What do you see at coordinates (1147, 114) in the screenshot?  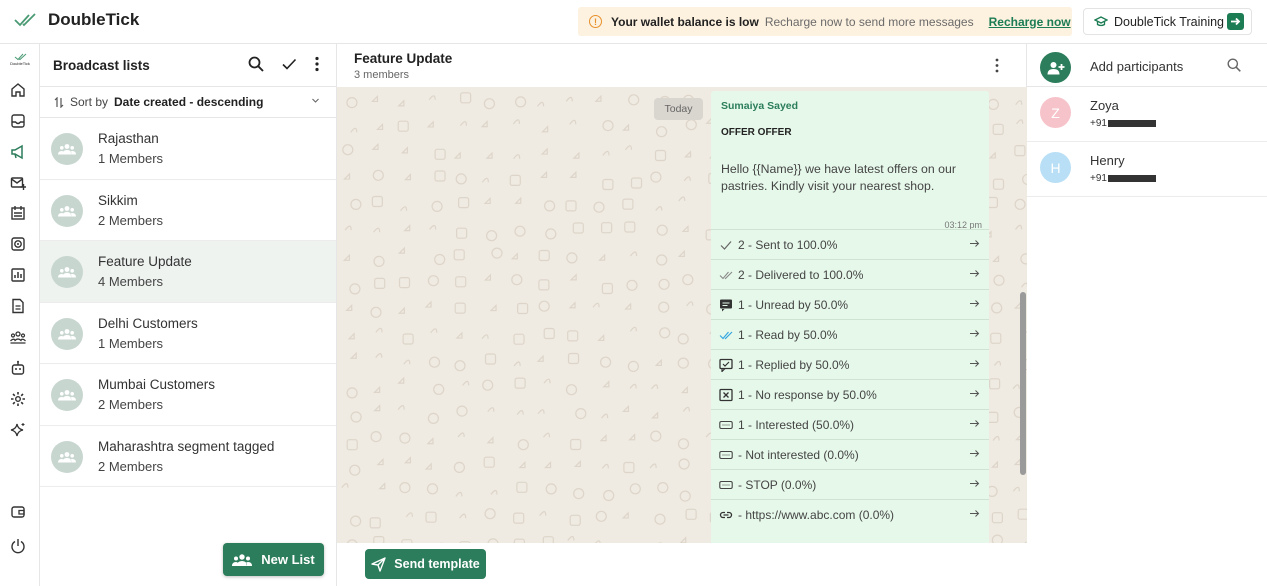 I see `participant-item: Z Zoya +91` at bounding box center [1147, 114].